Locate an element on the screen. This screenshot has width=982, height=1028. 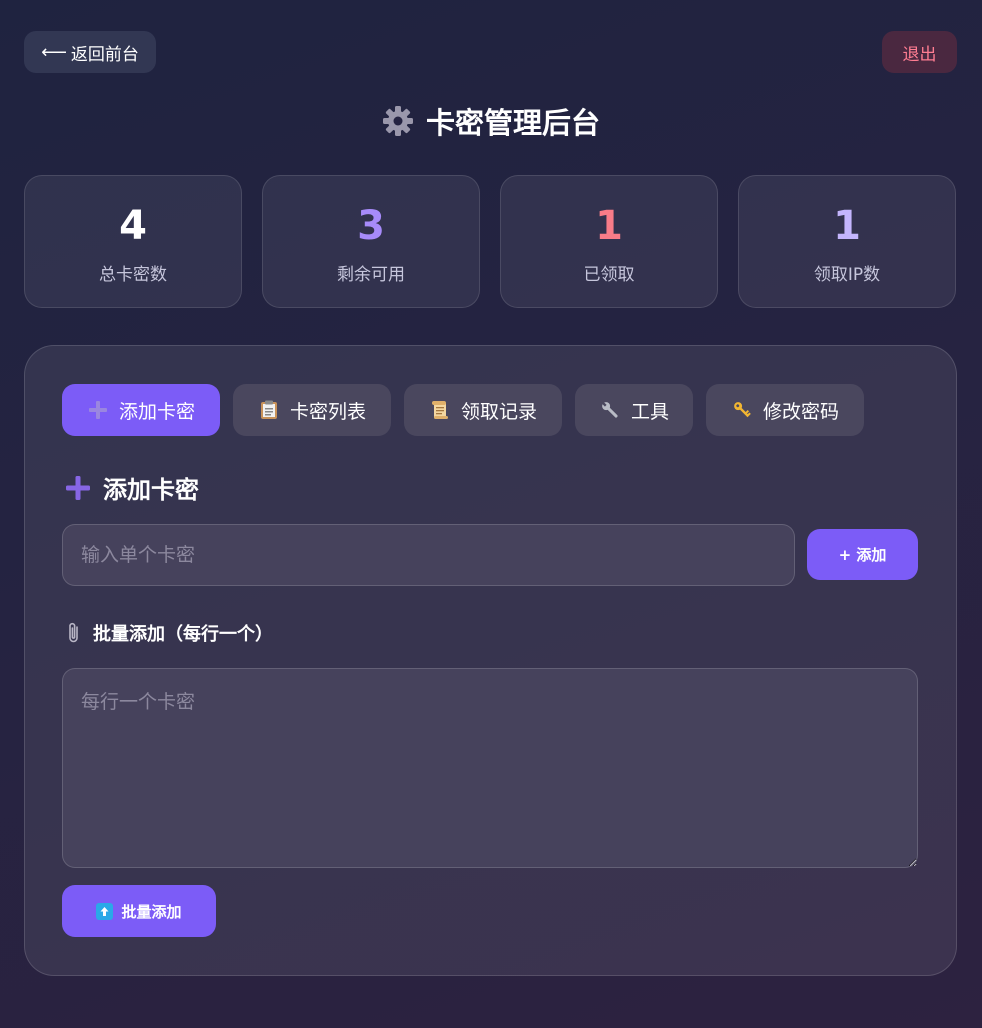
stat-label: 总卡密数 is located at coordinates (133, 275).